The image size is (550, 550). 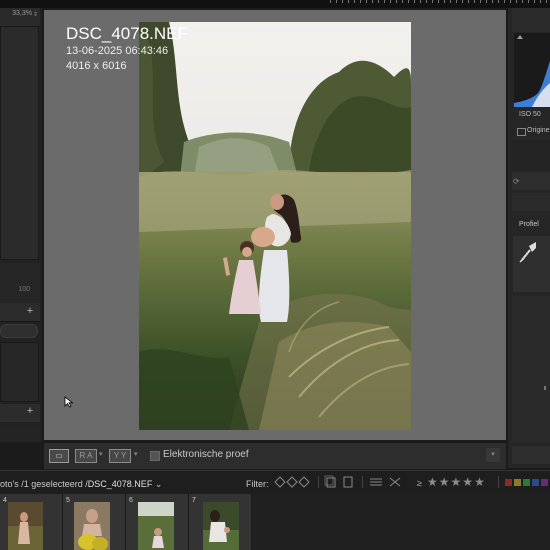 I want to click on iso-label: ISO 50, so click(x=530, y=114).